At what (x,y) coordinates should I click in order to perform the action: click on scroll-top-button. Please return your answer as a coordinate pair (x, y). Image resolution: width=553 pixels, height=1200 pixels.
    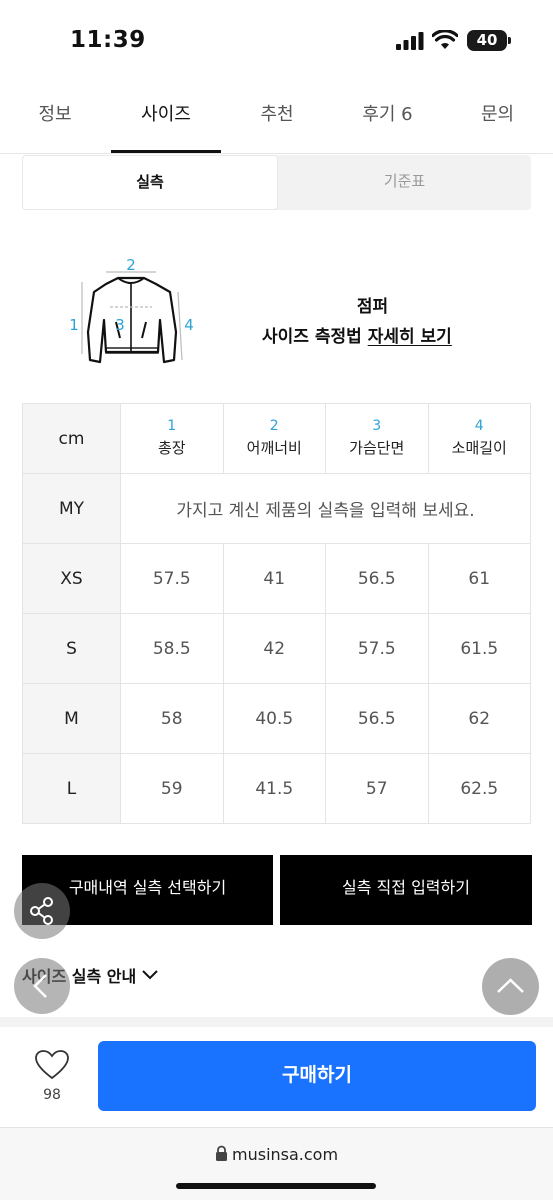
    Looking at the image, I should click on (510, 986).